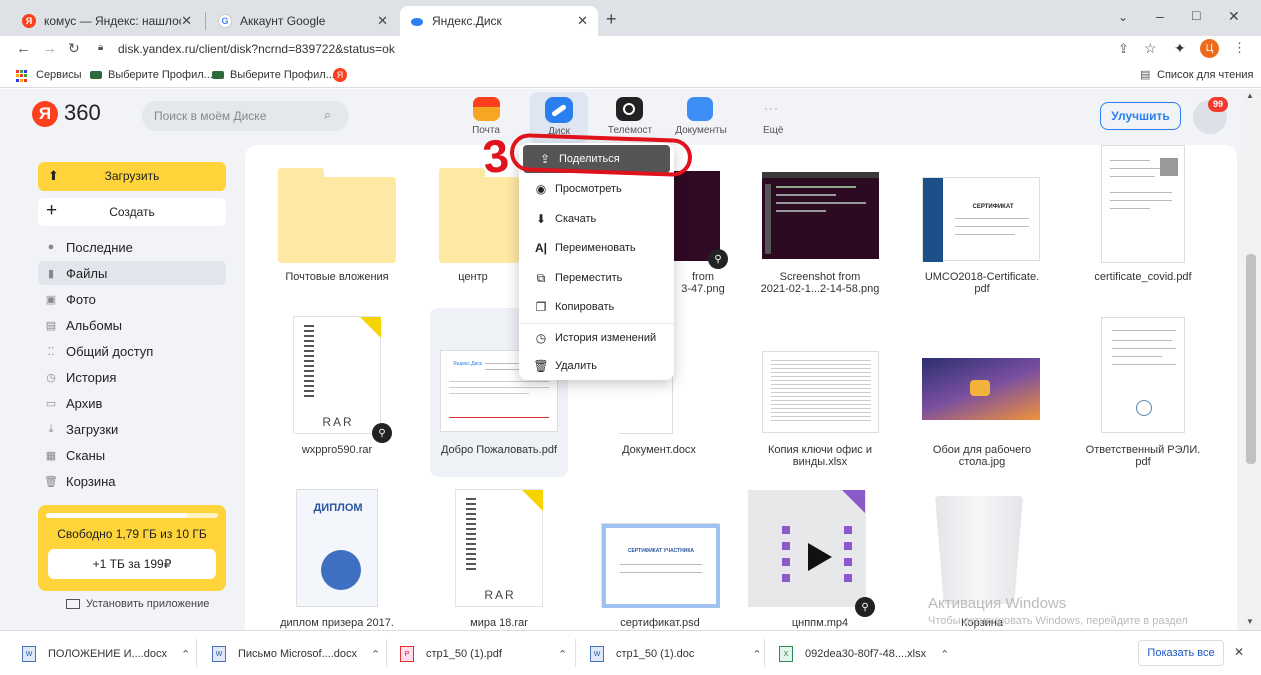 The height and width of the screenshot is (675, 1261). What do you see at coordinates (1239, 48) in the screenshot?
I see `browser-menu-icon: ⋮` at bounding box center [1239, 48].